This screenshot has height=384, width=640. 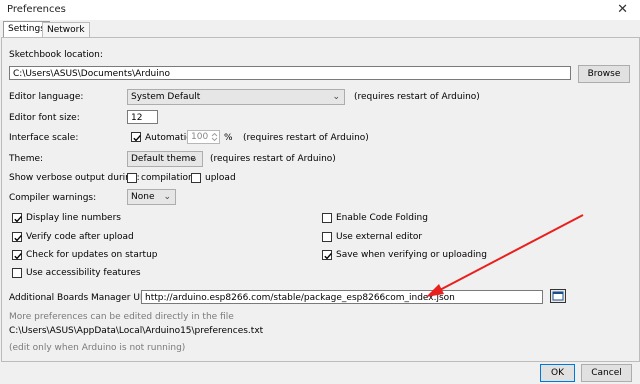 I want to click on window-icon, so click(x=558, y=296).